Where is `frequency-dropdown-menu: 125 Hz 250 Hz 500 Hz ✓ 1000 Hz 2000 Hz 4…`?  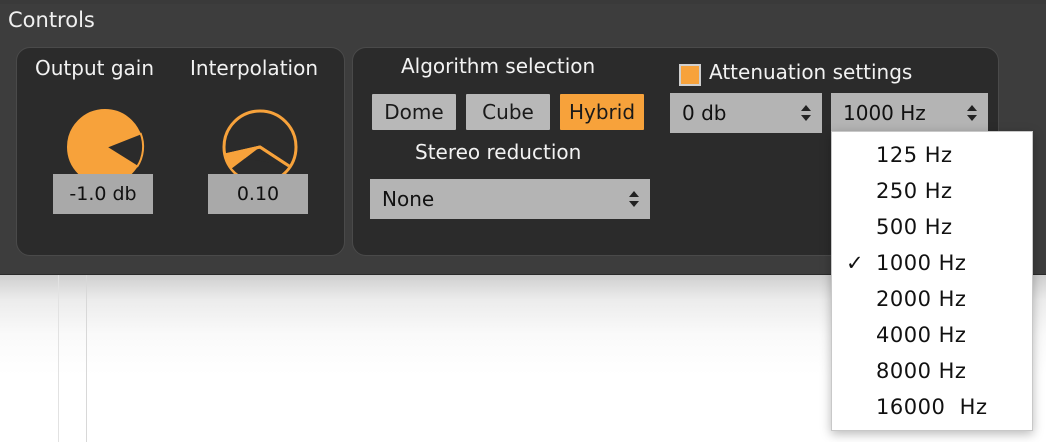 frequency-dropdown-menu: 125 Hz 250 Hz 500 Hz ✓ 1000 Hz 2000 Hz 4… is located at coordinates (932, 281).